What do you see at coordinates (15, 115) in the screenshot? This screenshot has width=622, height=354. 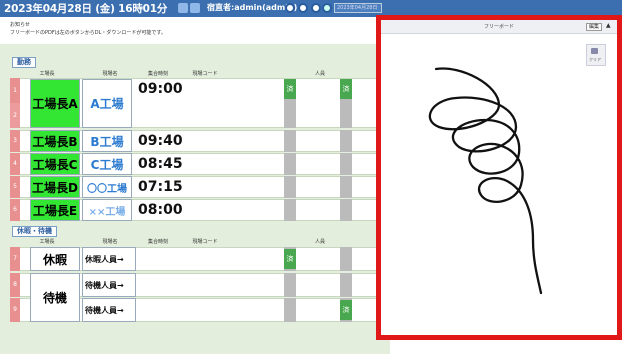 I see `row-number: 2` at bounding box center [15, 115].